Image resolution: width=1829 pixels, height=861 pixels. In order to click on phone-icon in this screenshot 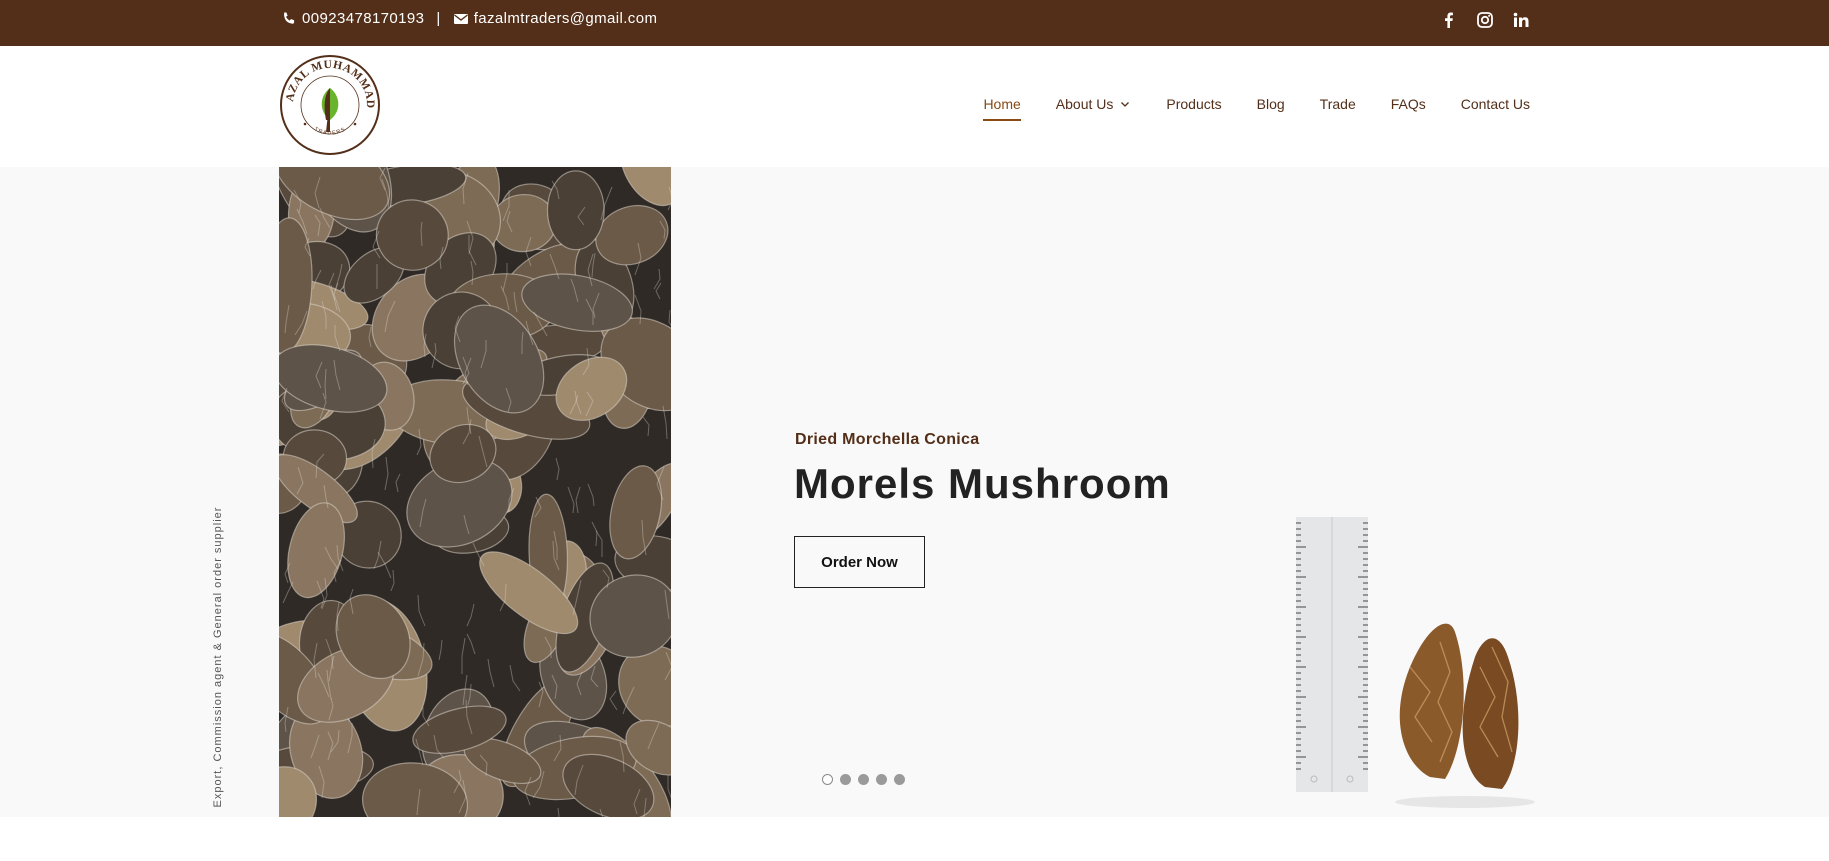, I will do `click(289, 19)`.